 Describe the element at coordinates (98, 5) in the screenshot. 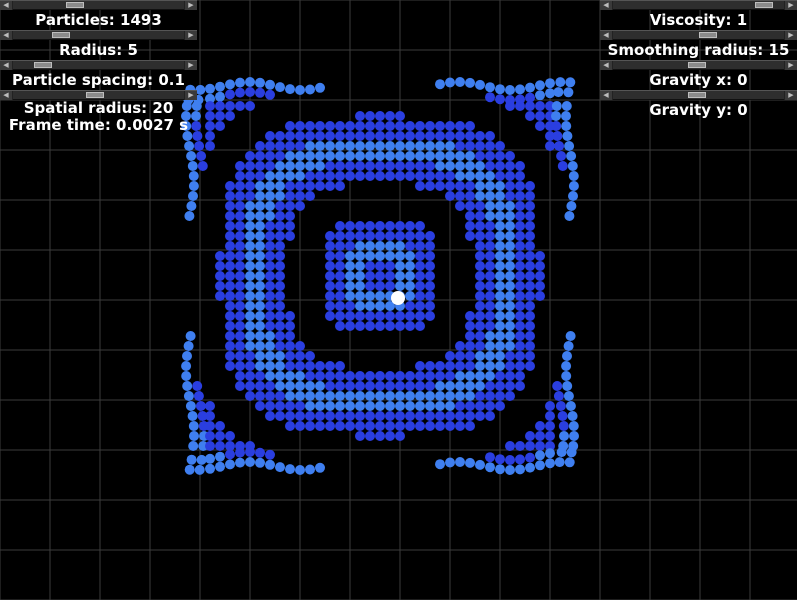

I see `particles-slider: ◀ ▶` at that location.